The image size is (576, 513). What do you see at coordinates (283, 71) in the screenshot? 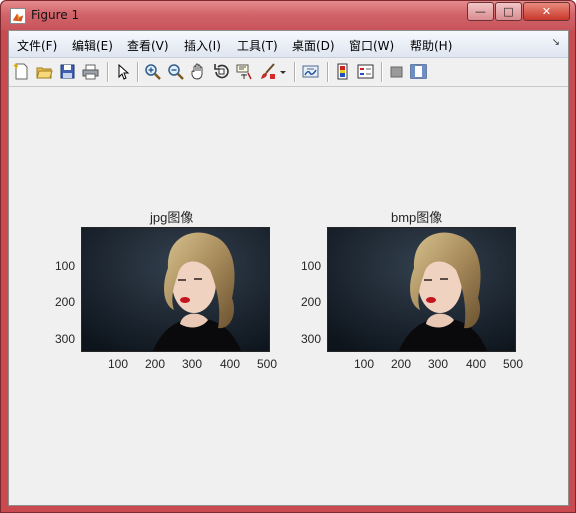
I see `brush-dropdown-icon` at bounding box center [283, 71].